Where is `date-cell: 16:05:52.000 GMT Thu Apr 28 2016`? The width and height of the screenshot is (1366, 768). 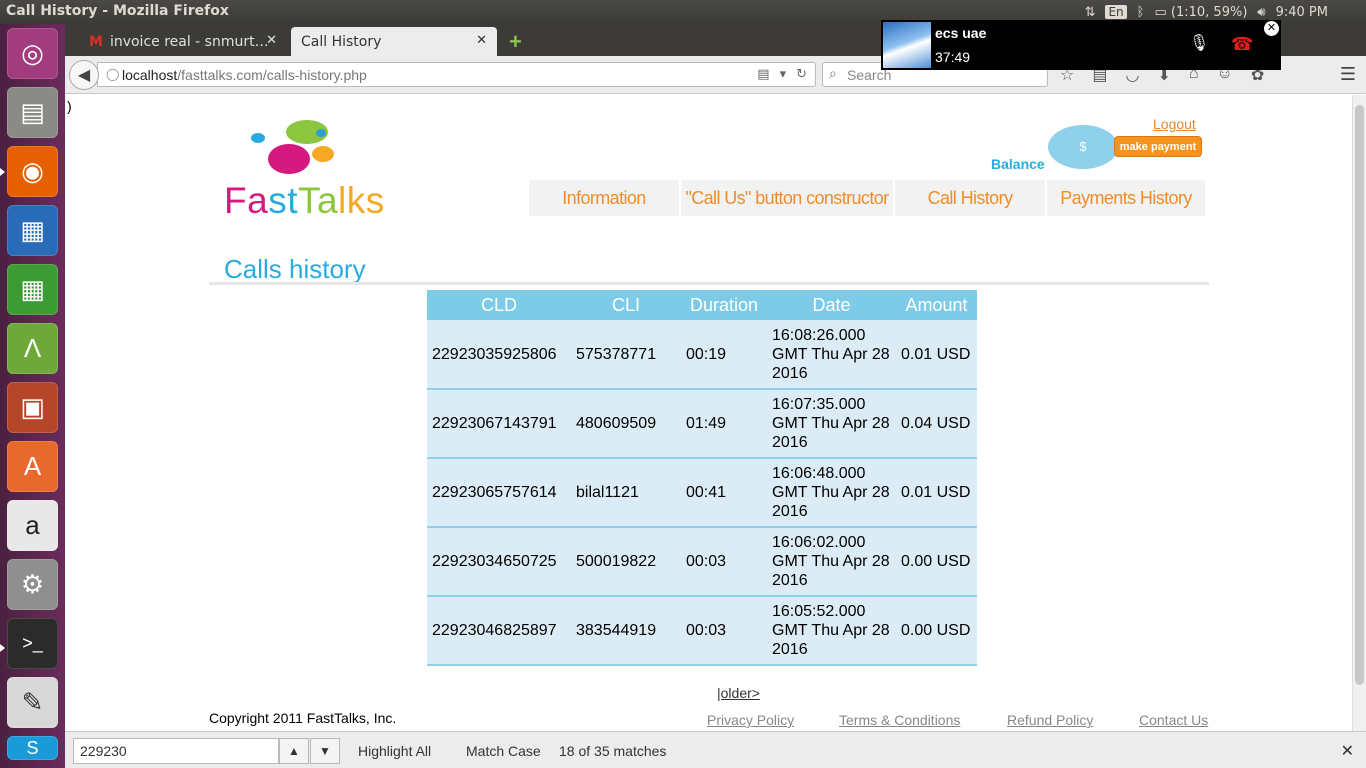
date-cell: 16:05:52.000 GMT Thu Apr 28 2016 is located at coordinates (831, 631).